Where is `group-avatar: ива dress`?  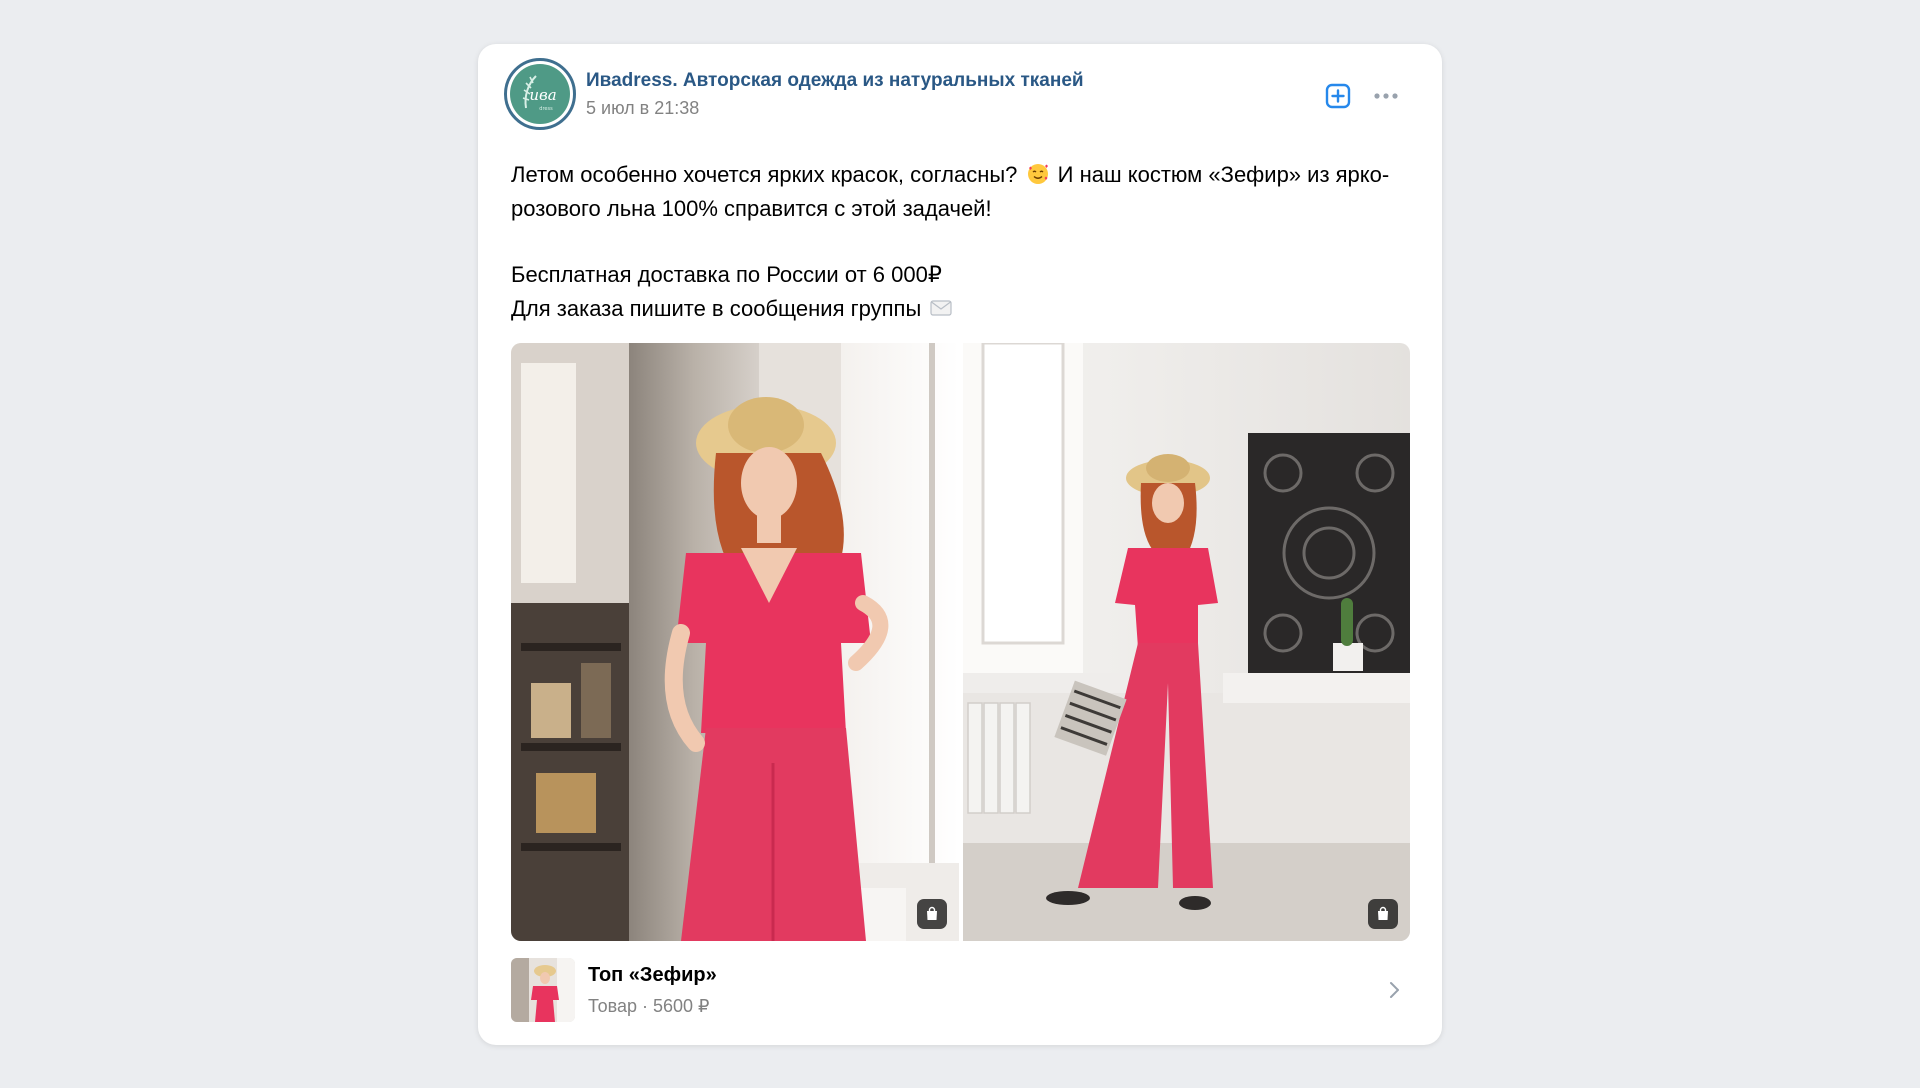 group-avatar: ива dress is located at coordinates (540, 94).